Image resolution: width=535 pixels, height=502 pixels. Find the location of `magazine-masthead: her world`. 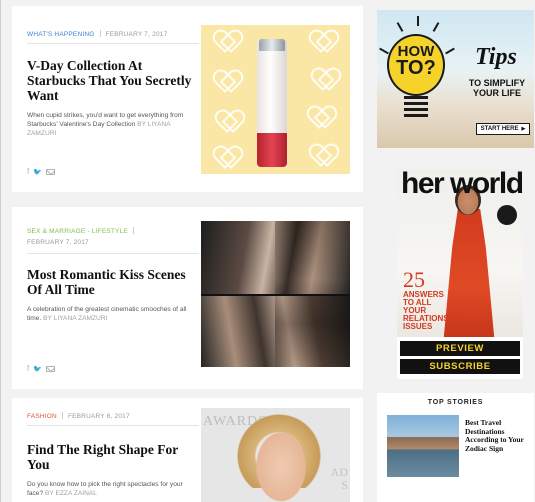

magazine-masthead: her world is located at coordinates (462, 184).